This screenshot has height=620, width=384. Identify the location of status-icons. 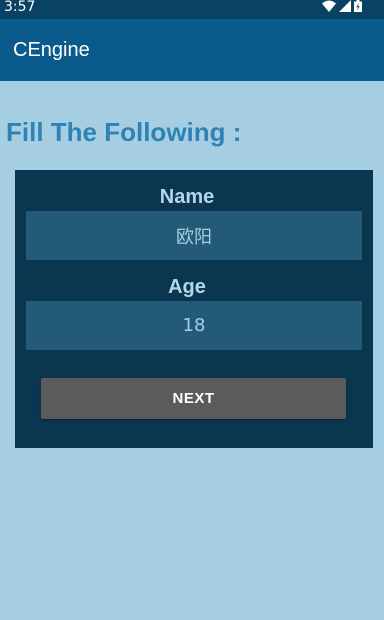
(342, 6).